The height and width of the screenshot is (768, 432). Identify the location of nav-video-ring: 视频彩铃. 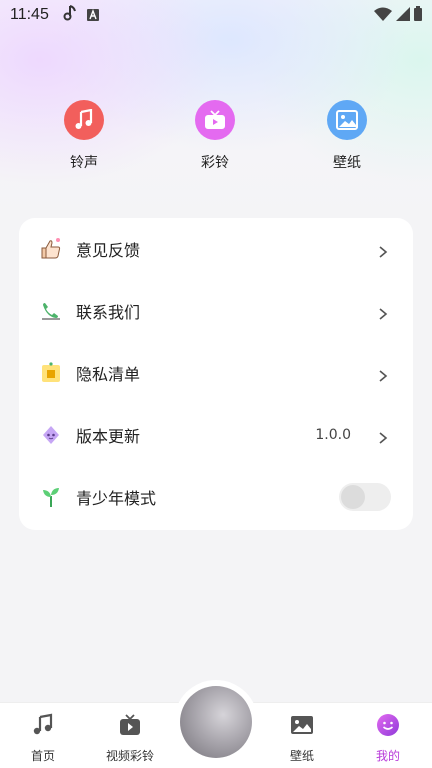
(130, 738).